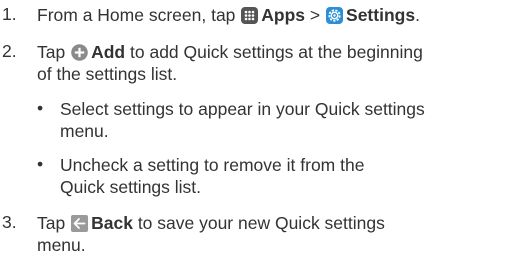  I want to click on step-1-line-1: From a Home screen, tap Apps > Settings., so click(228, 15).